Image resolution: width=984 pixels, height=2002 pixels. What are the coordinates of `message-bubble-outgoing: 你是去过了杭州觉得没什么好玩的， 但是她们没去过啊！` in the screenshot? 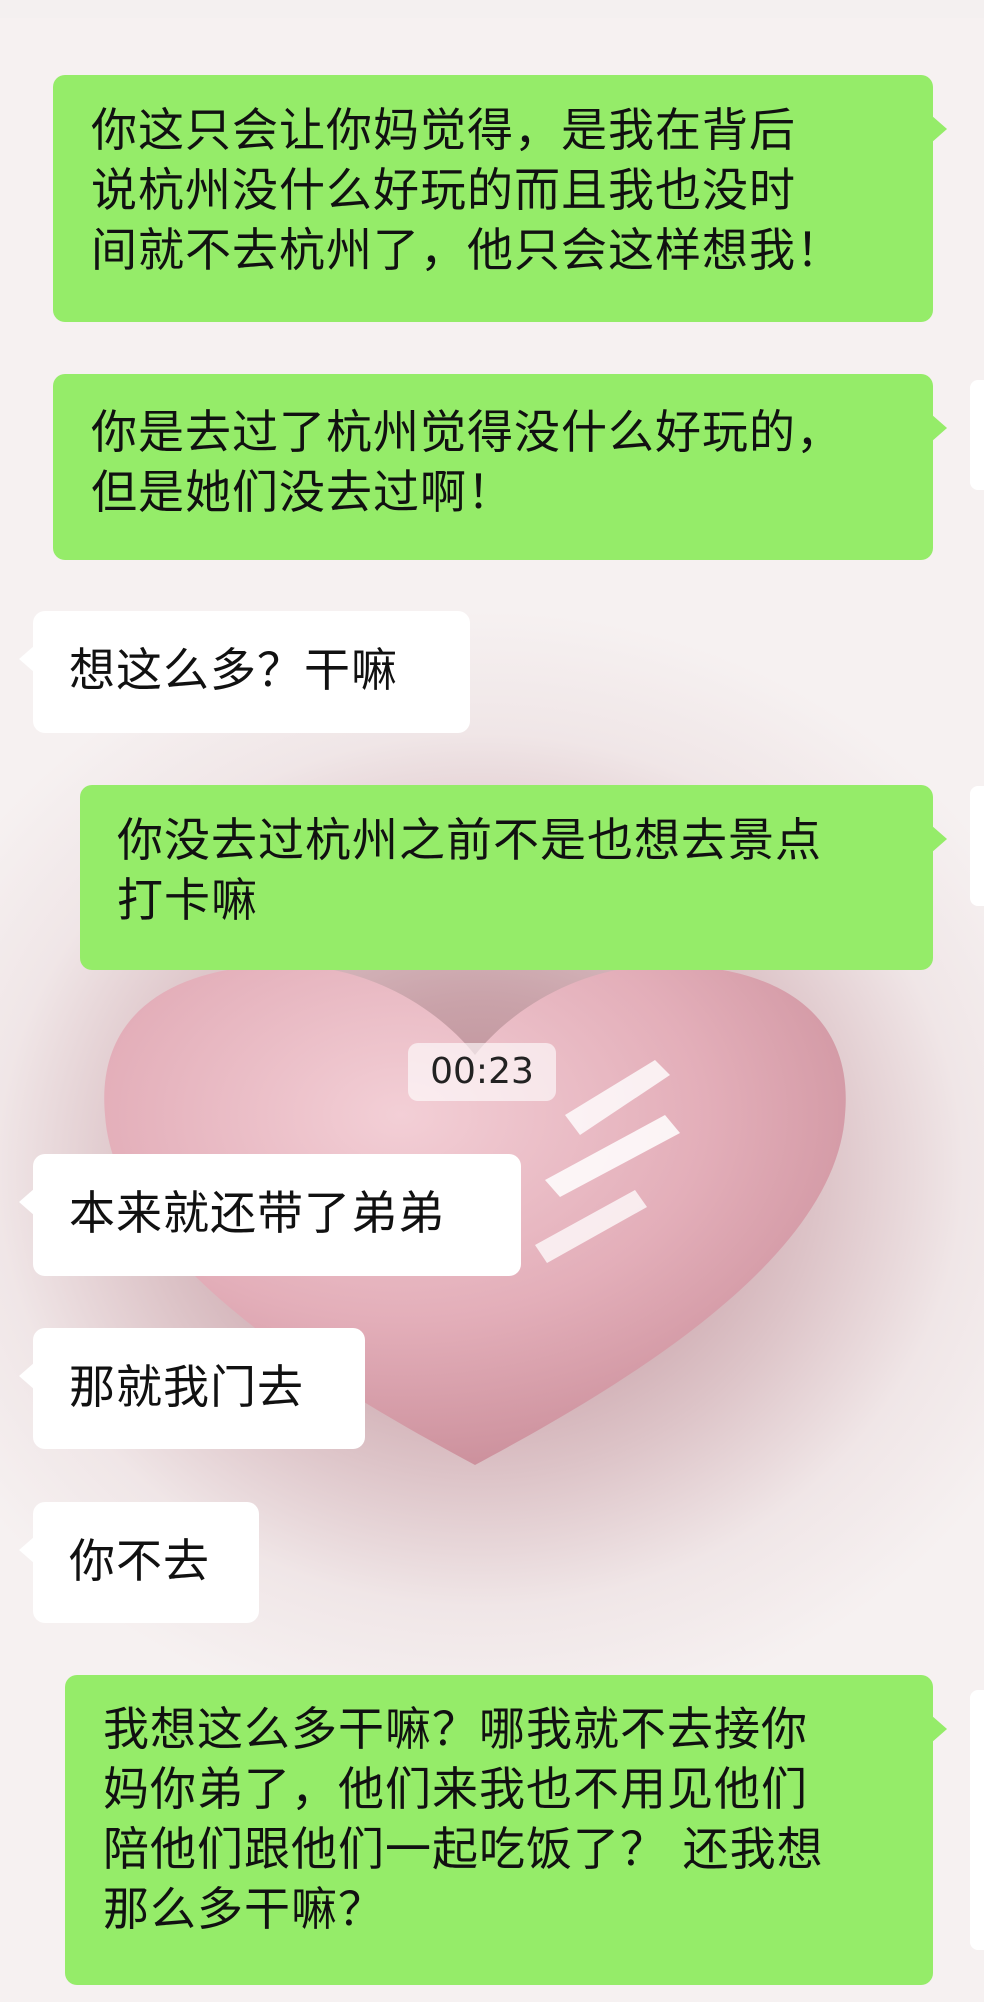 It's located at (500, 467).